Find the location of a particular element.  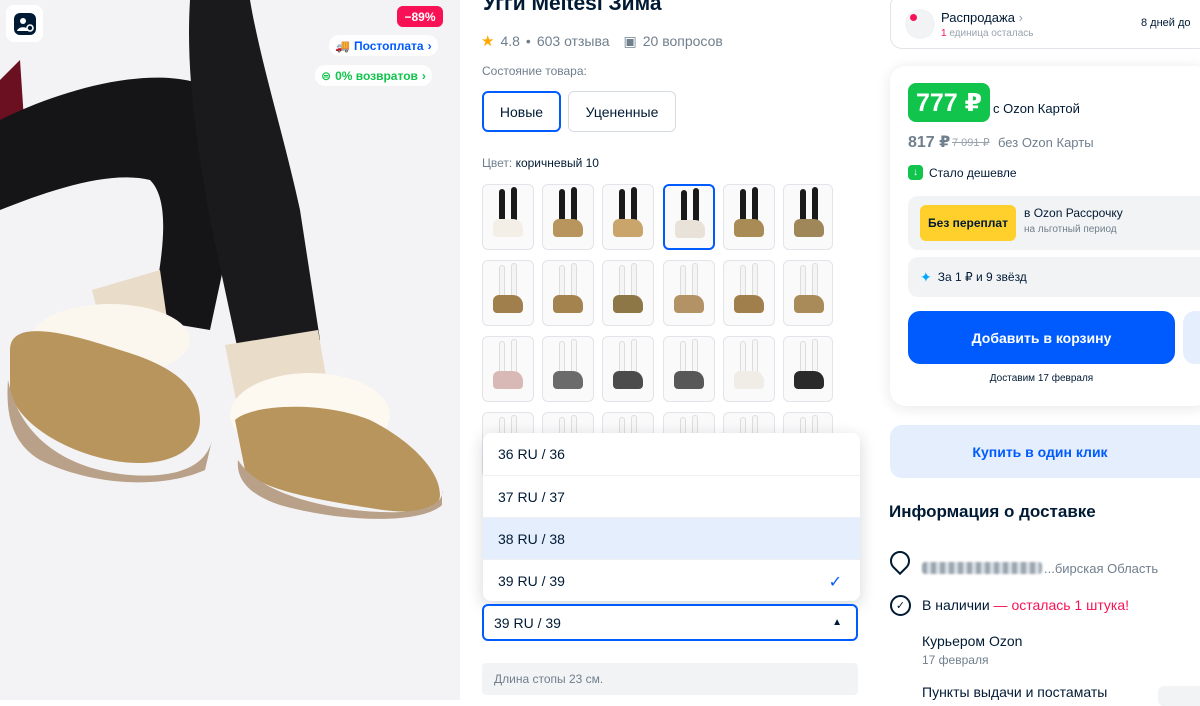

condition-new-button: Новые is located at coordinates (521, 111).